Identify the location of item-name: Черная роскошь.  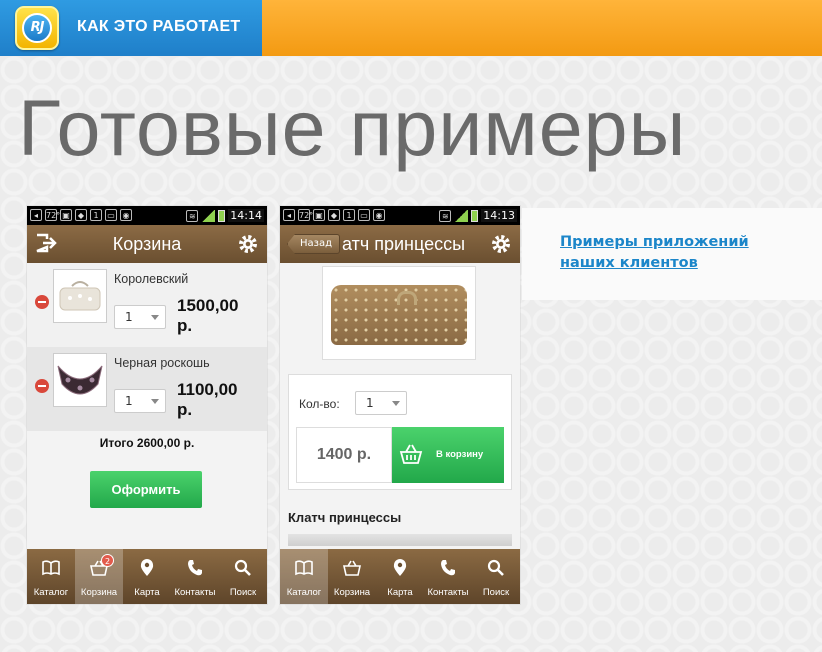
(162, 363).